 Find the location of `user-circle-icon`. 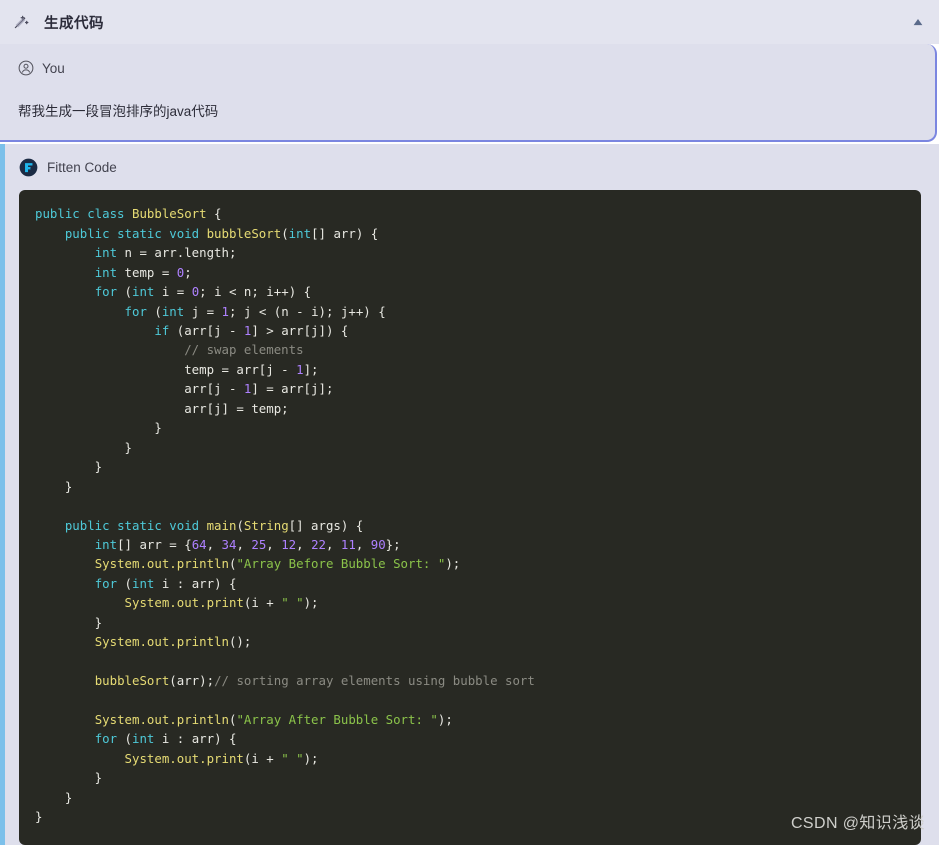

user-circle-icon is located at coordinates (26, 68).